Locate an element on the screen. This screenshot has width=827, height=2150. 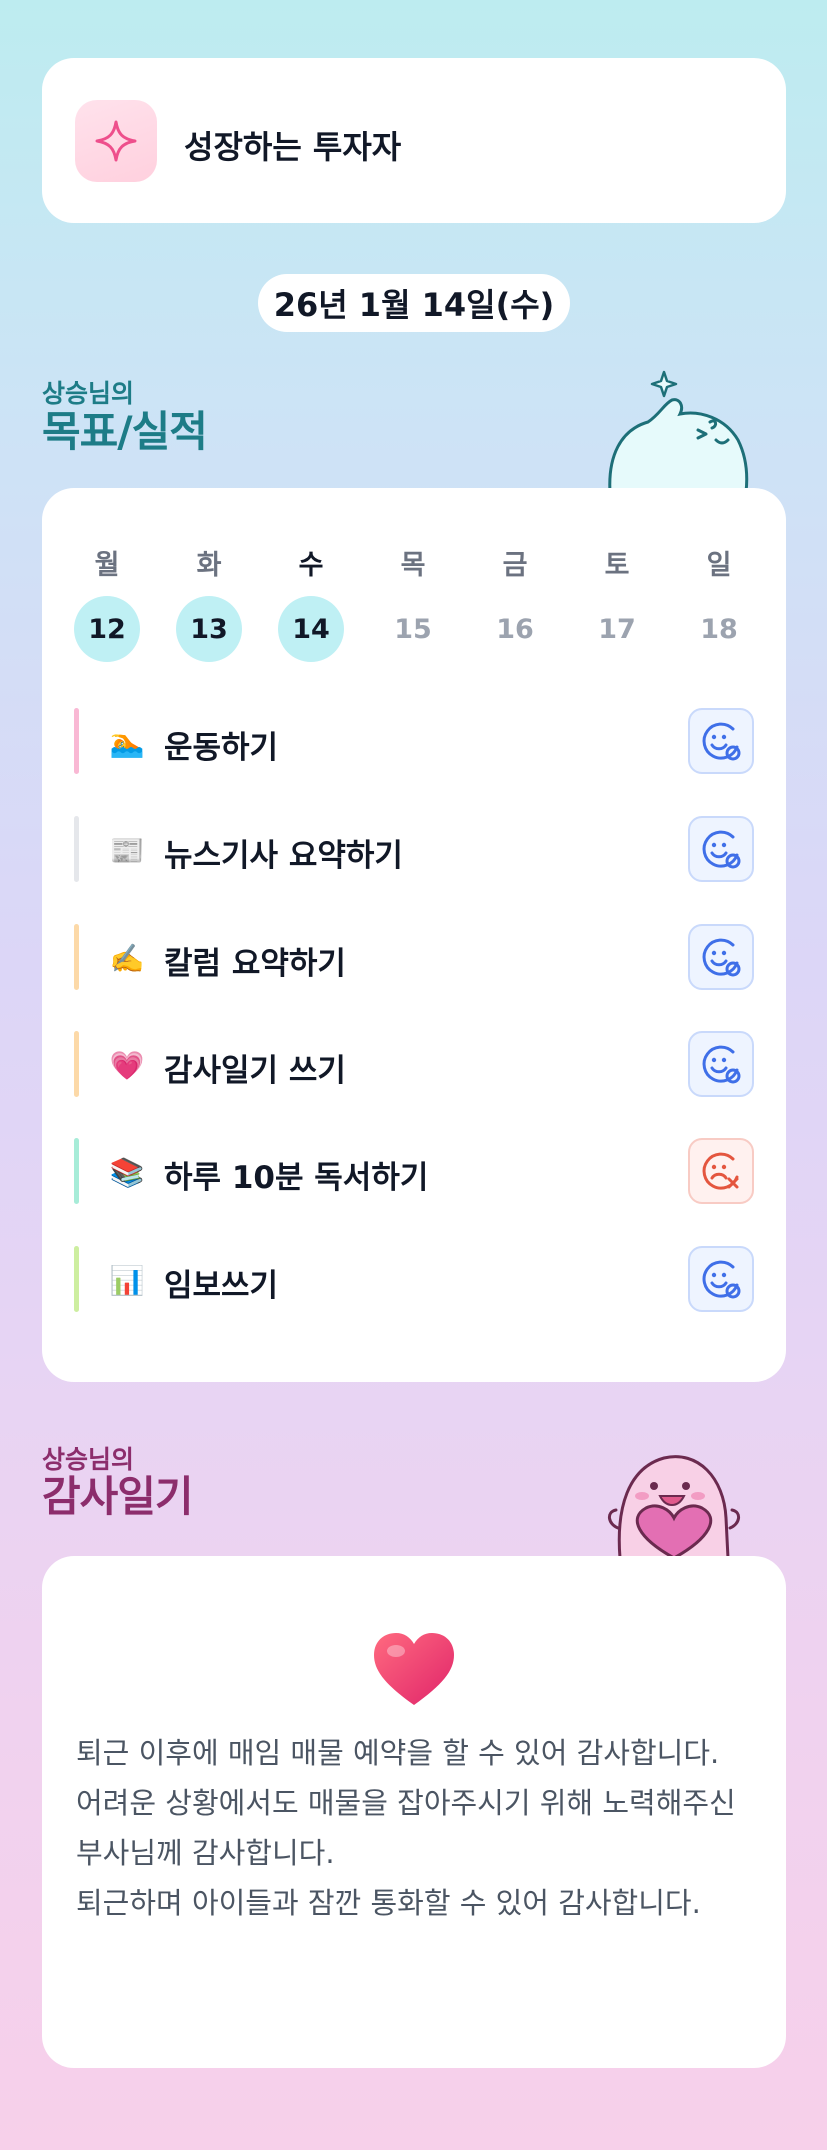
mascot-heart-illustration is located at coordinates (678, 1495).